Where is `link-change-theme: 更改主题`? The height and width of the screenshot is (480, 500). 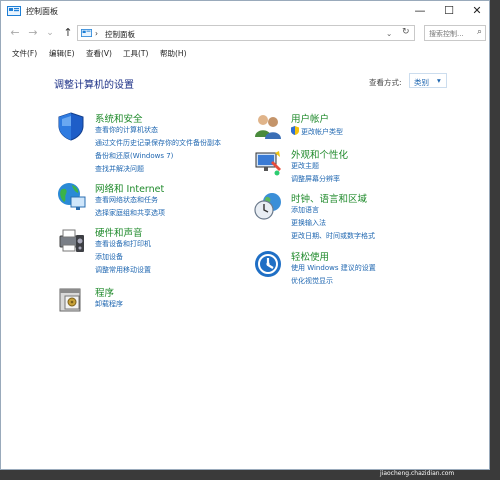 link-change-theme: 更改主题 is located at coordinates (305, 166).